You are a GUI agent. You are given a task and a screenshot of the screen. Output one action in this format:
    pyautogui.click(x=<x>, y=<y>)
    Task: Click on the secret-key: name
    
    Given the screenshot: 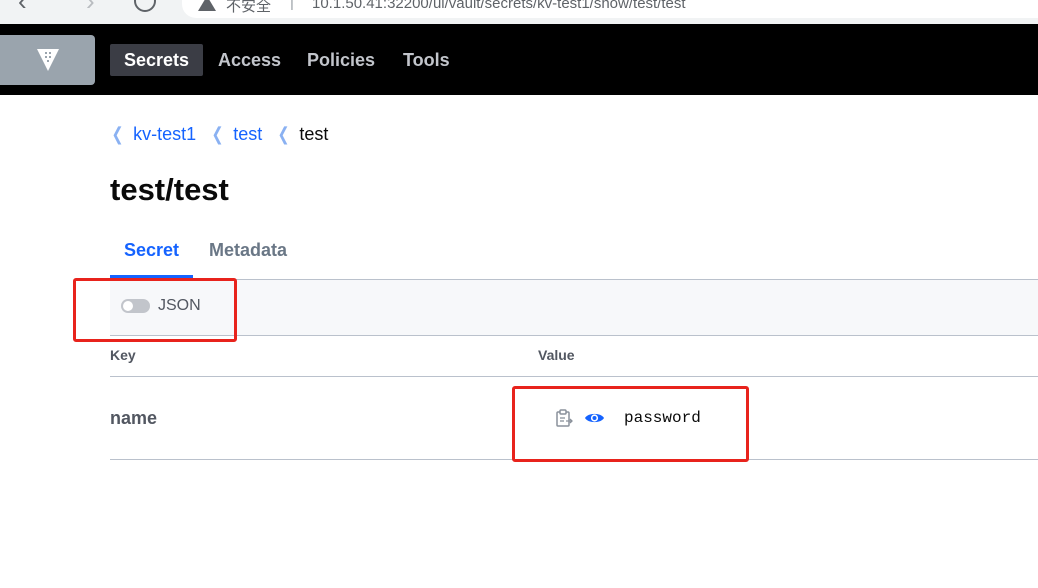 What is the action you would take?
    pyautogui.click(x=134, y=418)
    